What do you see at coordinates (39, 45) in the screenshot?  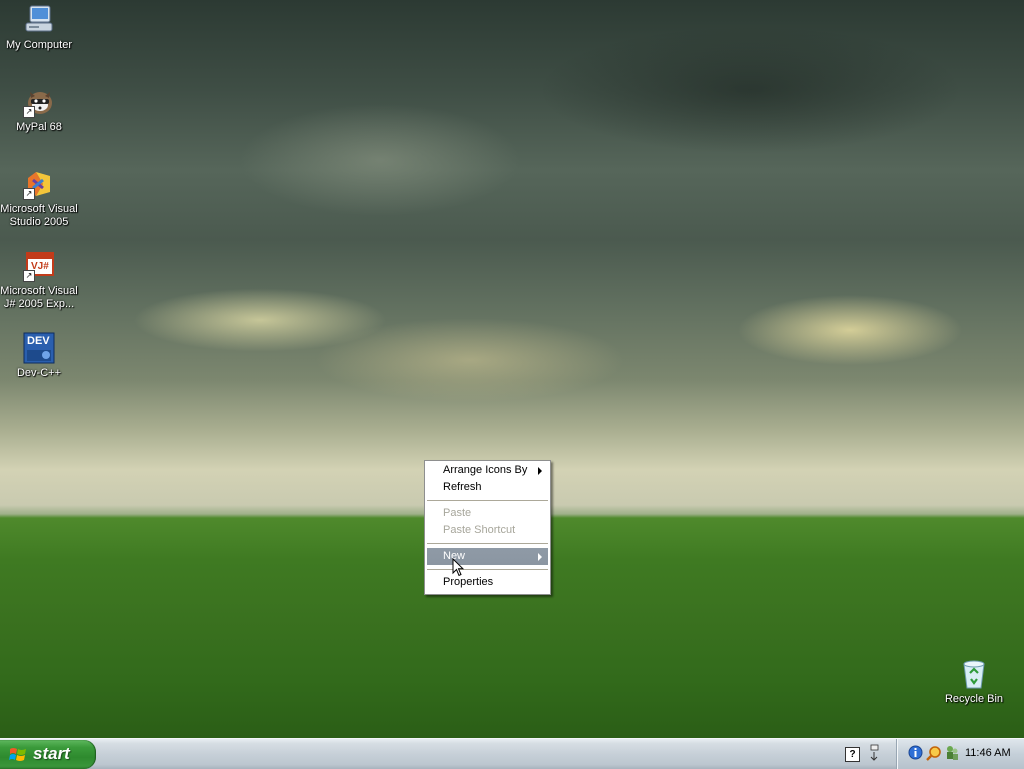 I see `desktop-icon-label: My Computer` at bounding box center [39, 45].